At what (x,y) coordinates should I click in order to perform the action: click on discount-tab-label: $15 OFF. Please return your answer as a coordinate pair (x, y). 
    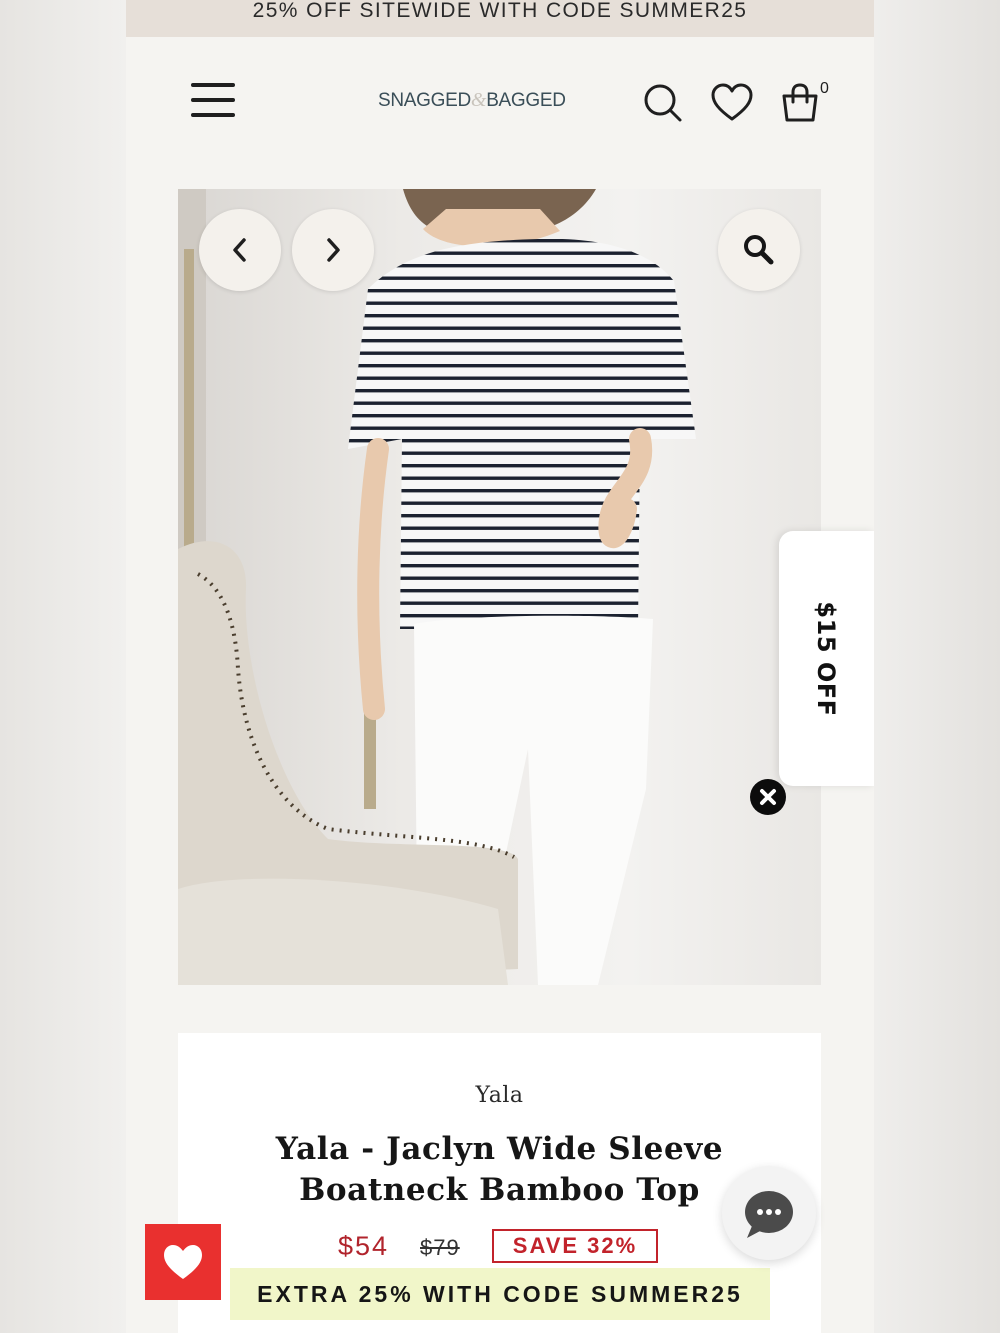
    Looking at the image, I should click on (826, 659).